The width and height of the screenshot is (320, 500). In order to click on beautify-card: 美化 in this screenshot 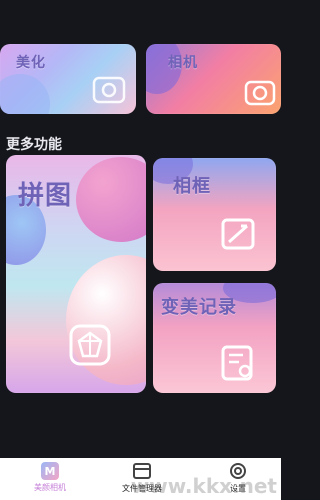, I will do `click(68, 79)`.